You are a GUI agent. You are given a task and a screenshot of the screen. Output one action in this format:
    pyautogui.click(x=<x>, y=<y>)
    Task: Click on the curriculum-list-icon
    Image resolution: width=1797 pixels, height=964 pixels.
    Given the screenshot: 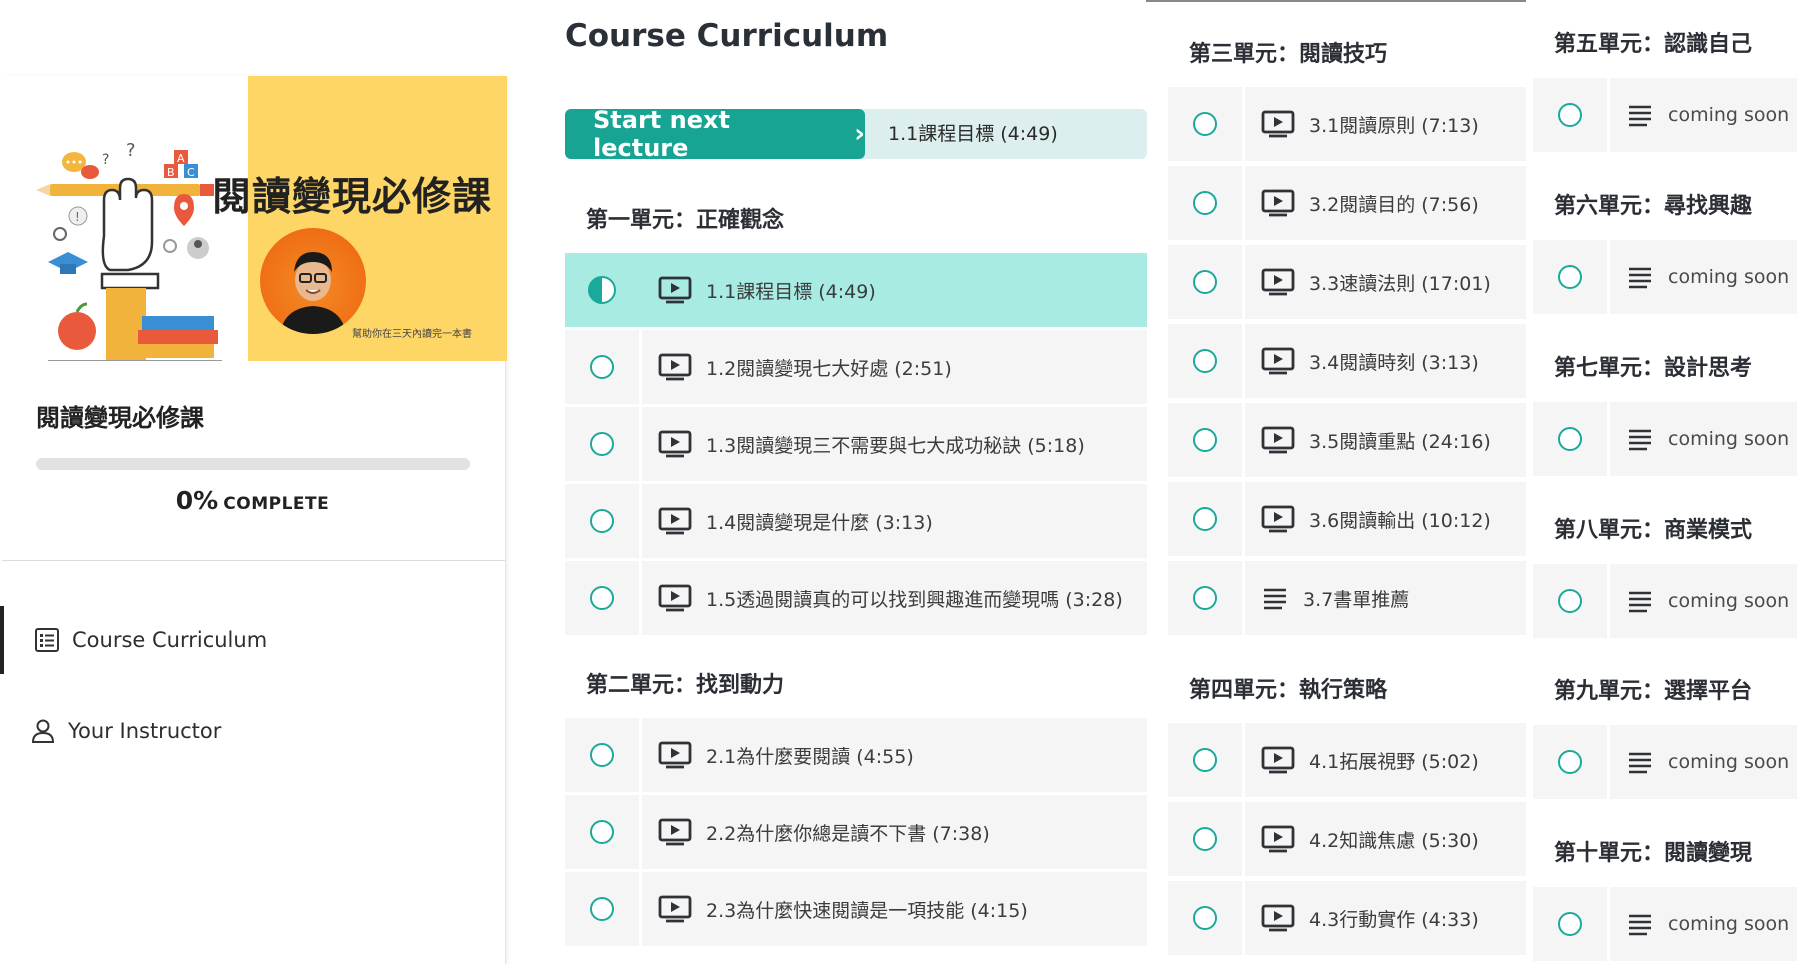 What is the action you would take?
    pyautogui.click(x=47, y=640)
    